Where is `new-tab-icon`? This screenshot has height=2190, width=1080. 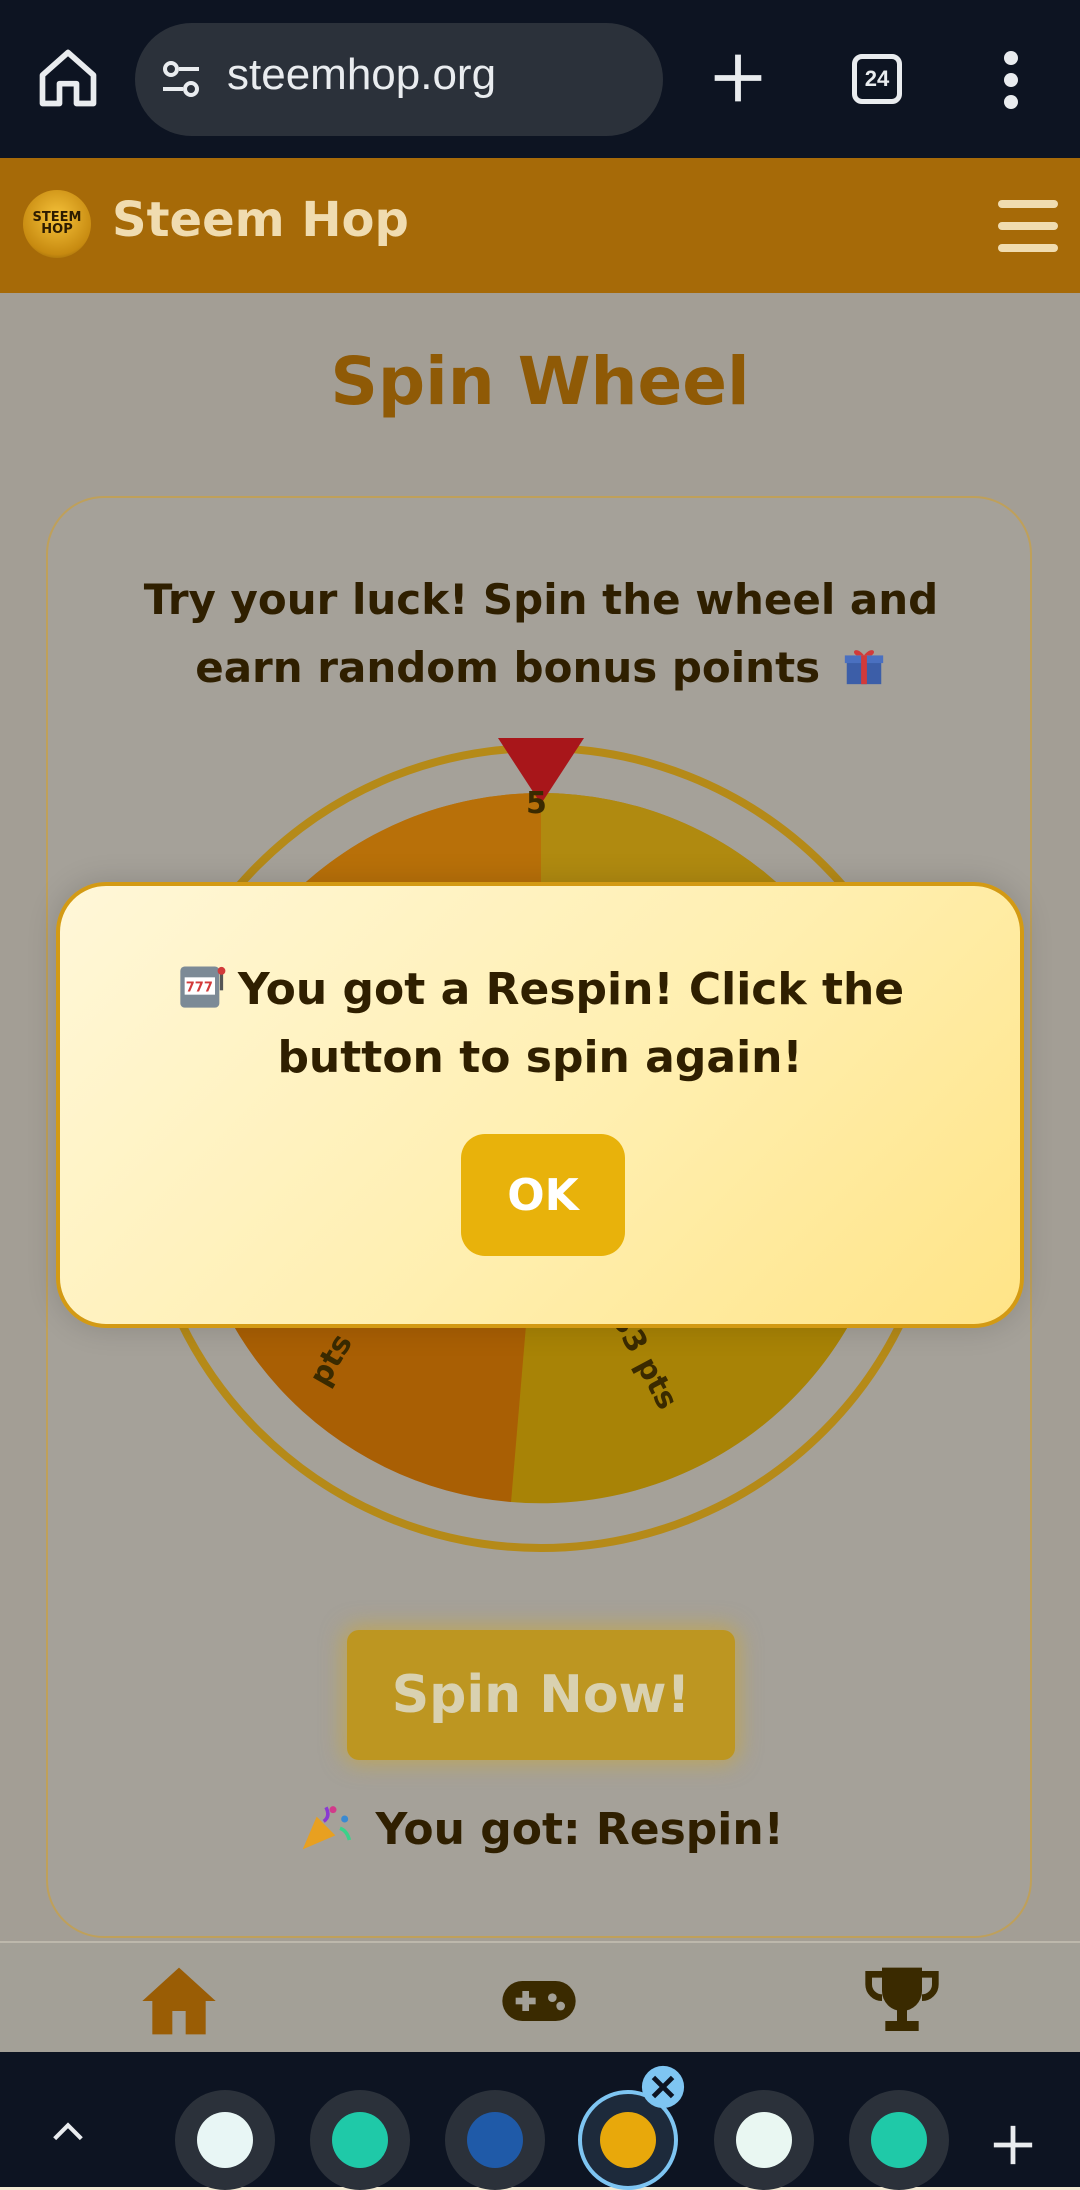 new-tab-icon is located at coordinates (738, 78).